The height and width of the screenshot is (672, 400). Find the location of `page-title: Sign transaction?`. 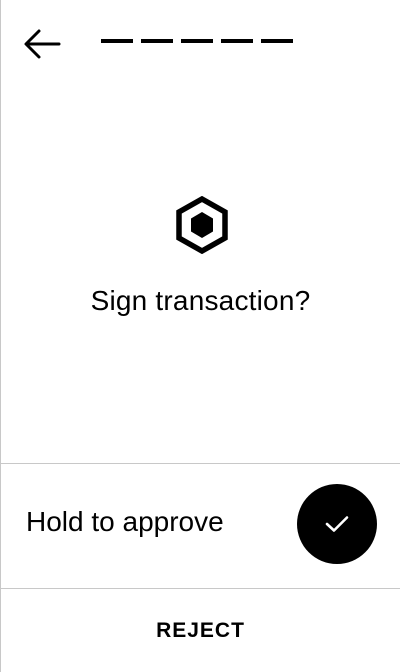

page-title: Sign transaction? is located at coordinates (200, 300).